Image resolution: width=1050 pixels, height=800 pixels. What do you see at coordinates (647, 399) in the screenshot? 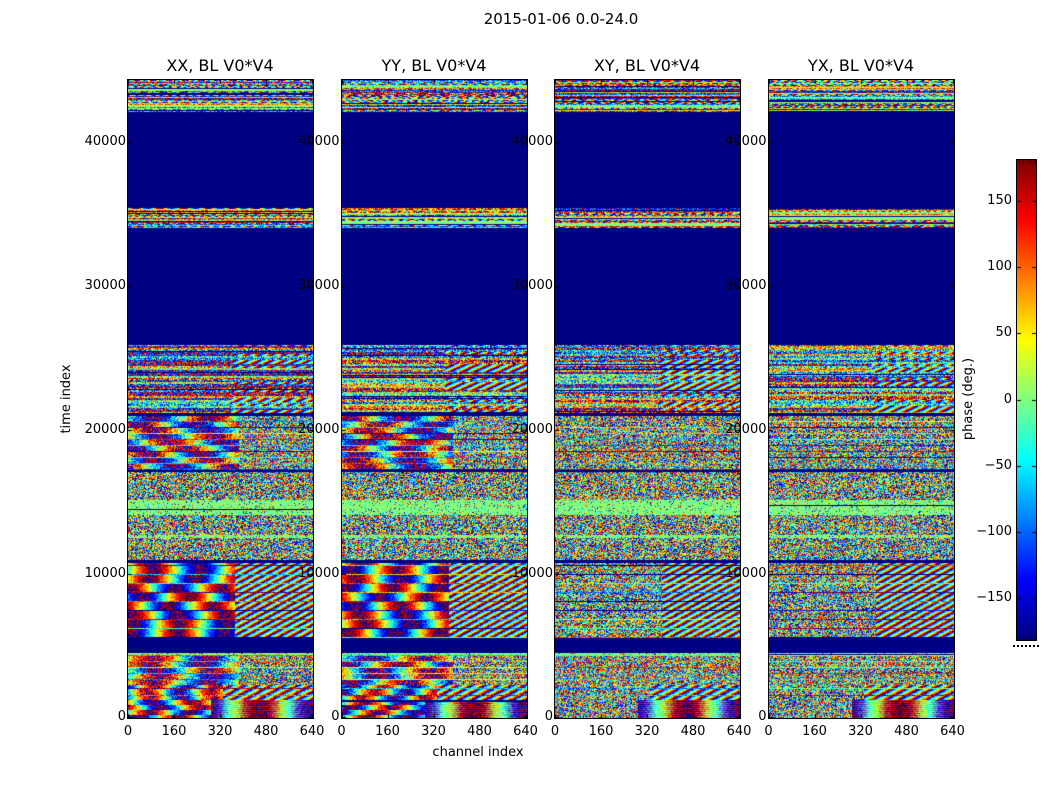
I see `heatmap-canvas-xy` at bounding box center [647, 399].